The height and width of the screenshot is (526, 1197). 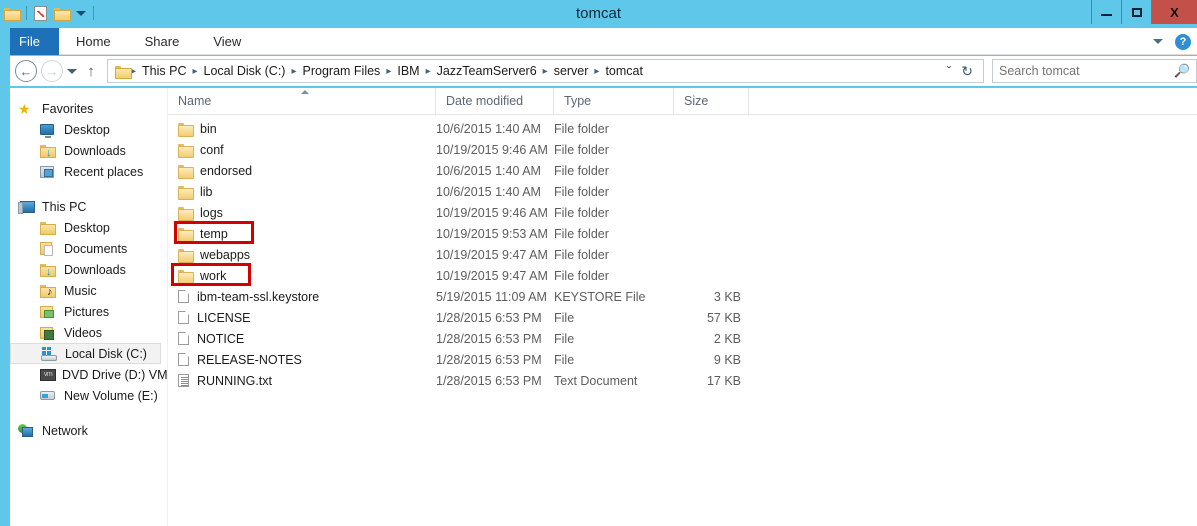 I want to click on help-icon: ?, so click(x=1183, y=41).